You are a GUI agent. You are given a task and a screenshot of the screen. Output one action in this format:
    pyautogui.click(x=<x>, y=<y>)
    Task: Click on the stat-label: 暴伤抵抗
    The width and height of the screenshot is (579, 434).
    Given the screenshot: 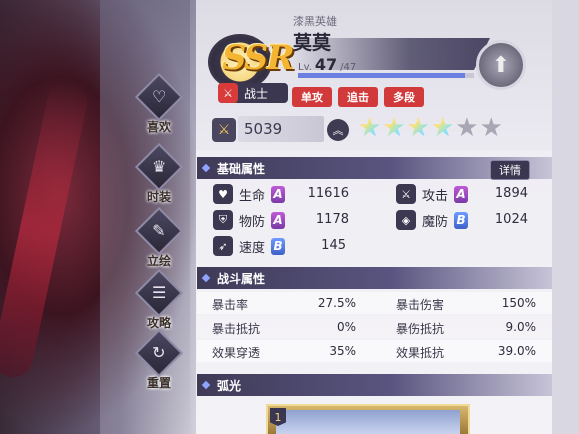 What is the action you would take?
    pyautogui.click(x=420, y=329)
    